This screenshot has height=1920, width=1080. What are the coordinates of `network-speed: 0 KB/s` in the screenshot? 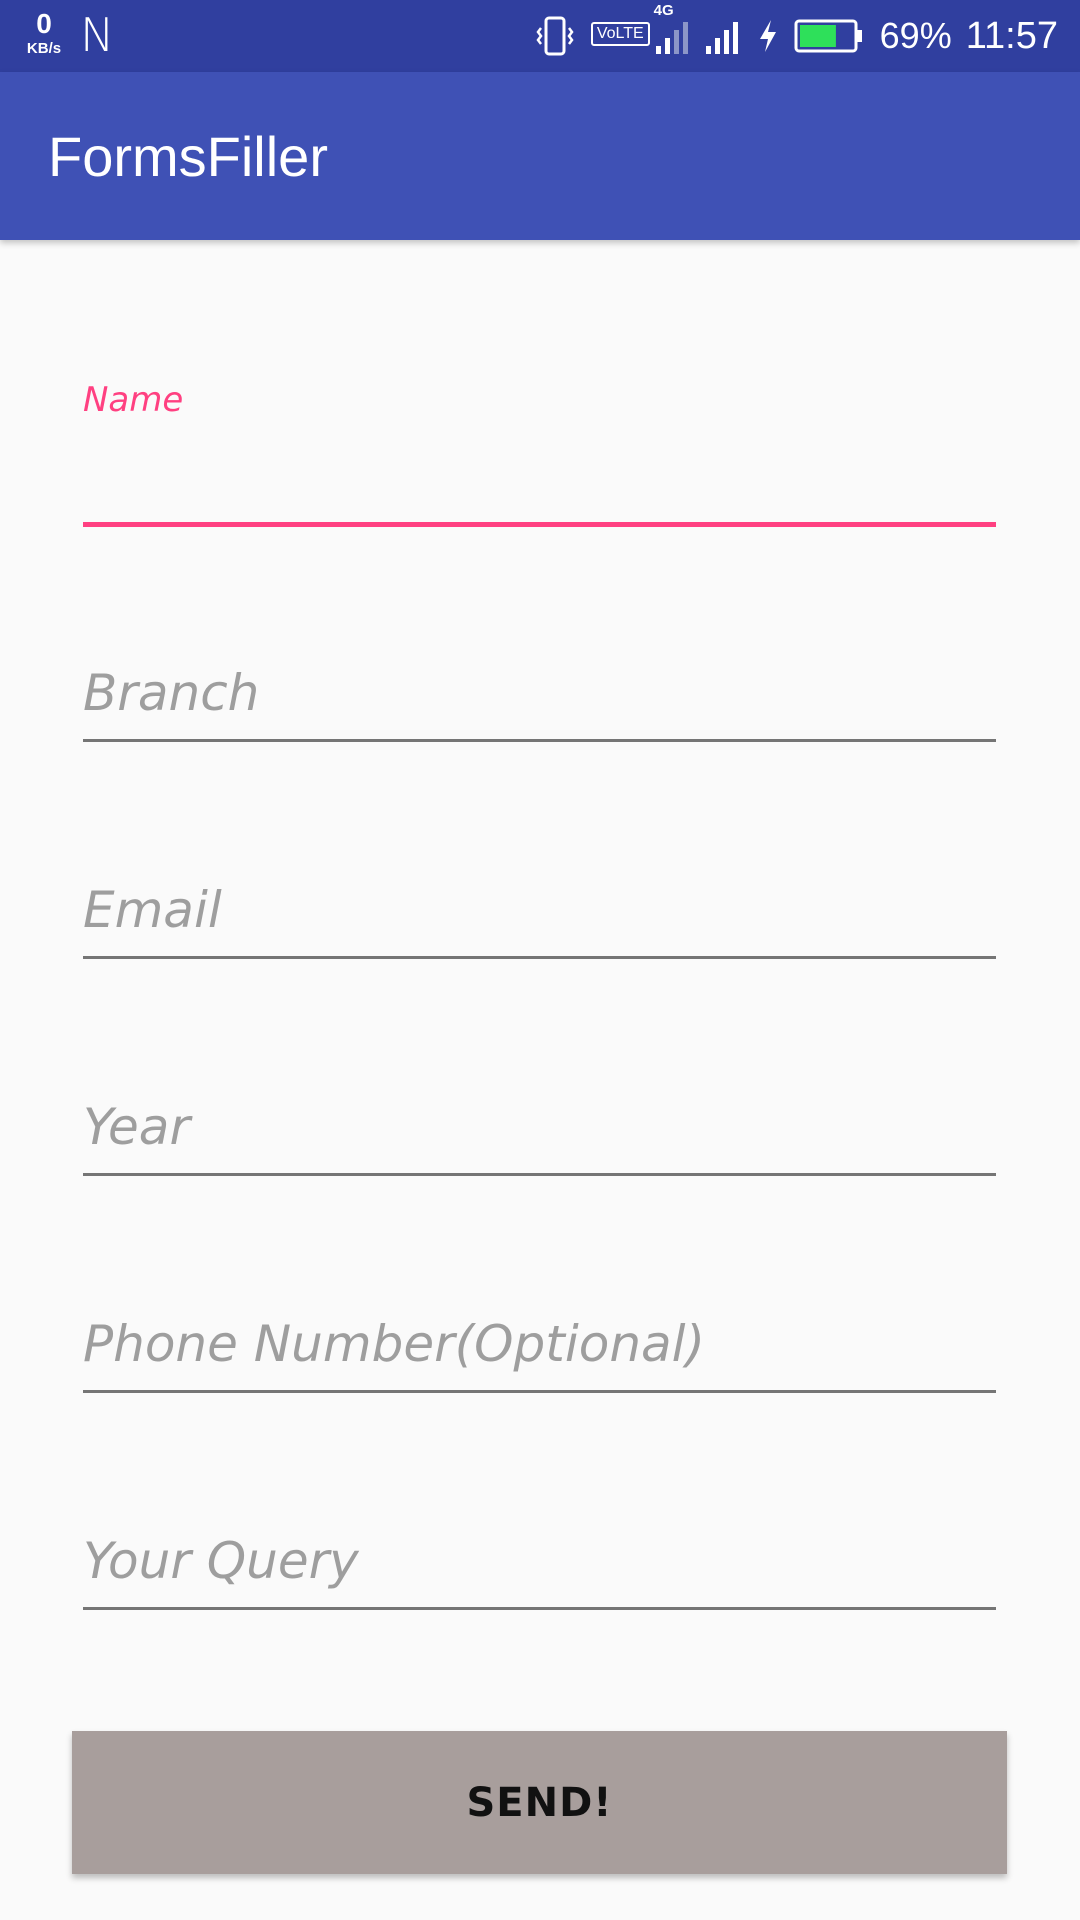 It's located at (44, 32).